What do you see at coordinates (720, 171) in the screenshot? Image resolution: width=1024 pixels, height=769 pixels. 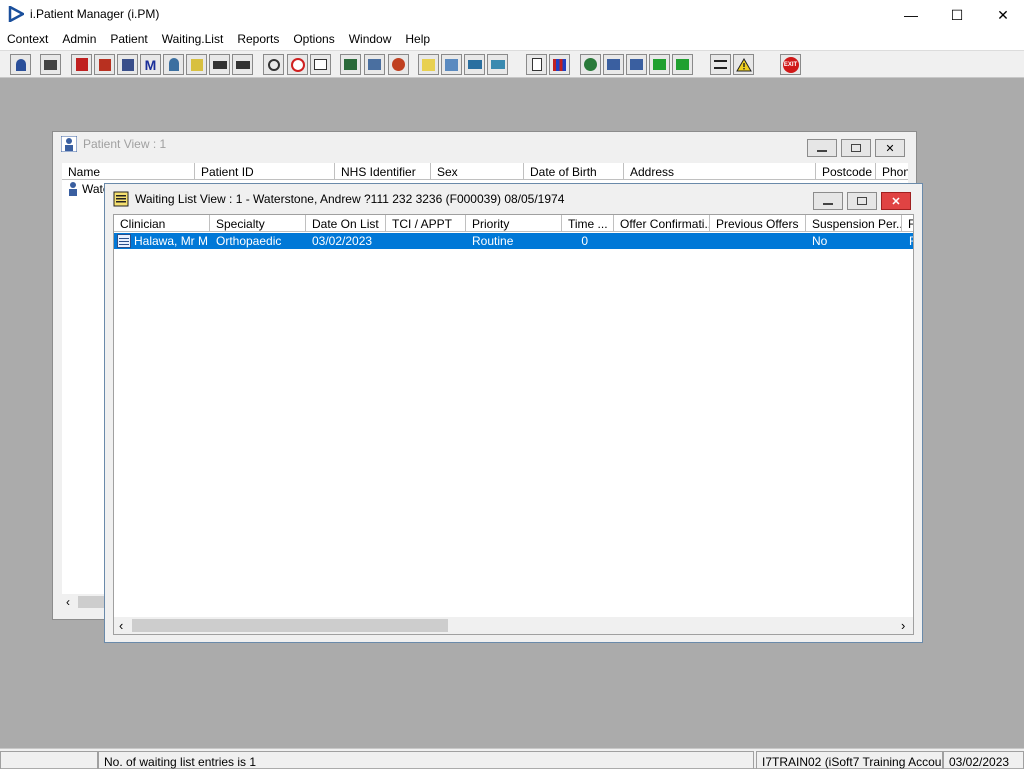 I see `col-address: Address` at bounding box center [720, 171].